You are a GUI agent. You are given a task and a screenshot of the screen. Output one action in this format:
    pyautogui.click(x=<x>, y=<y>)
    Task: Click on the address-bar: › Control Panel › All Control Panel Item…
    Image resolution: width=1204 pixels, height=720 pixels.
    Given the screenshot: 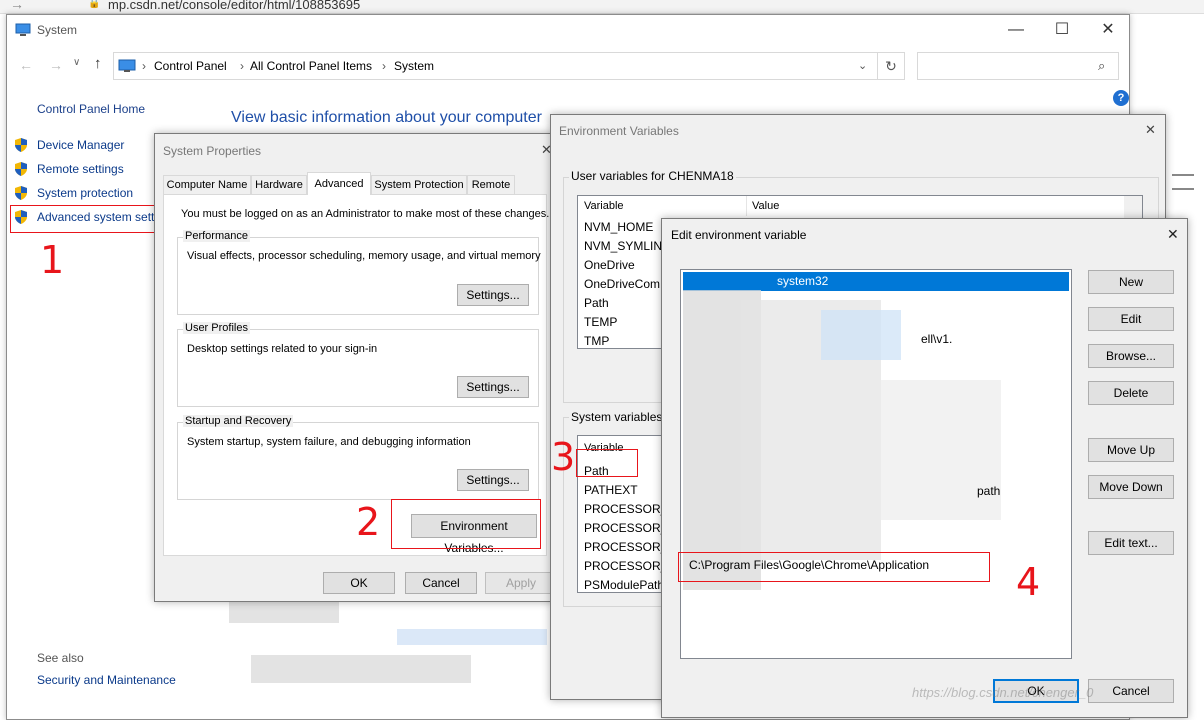 What is the action you would take?
    pyautogui.click(x=496, y=66)
    